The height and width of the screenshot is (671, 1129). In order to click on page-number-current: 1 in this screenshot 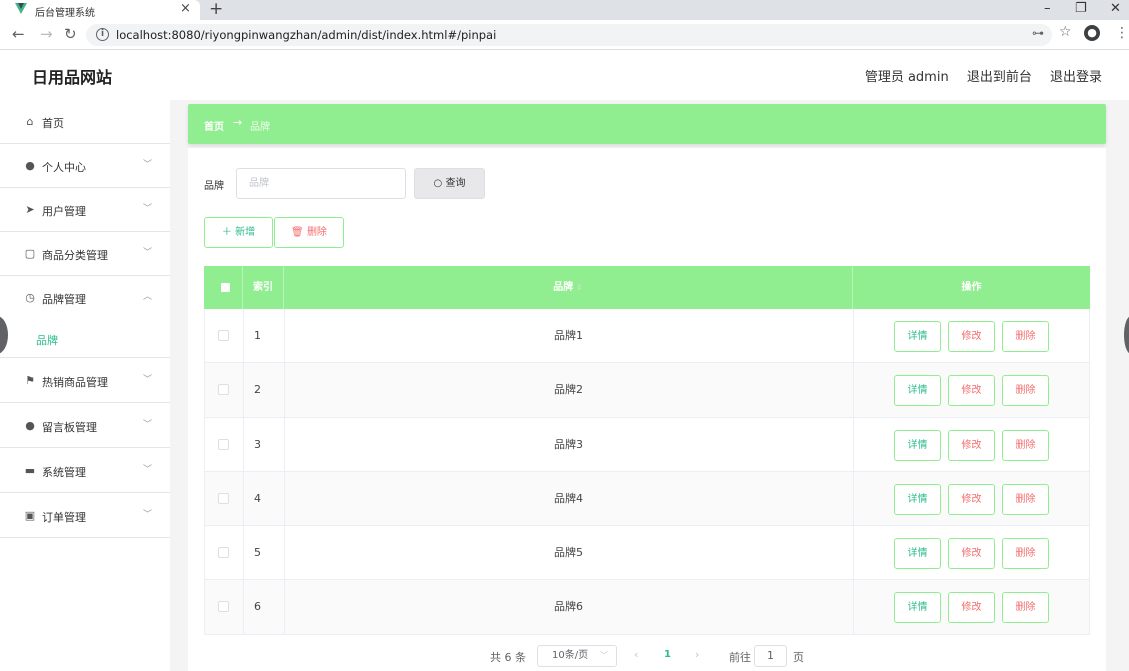, I will do `click(667, 654)`.